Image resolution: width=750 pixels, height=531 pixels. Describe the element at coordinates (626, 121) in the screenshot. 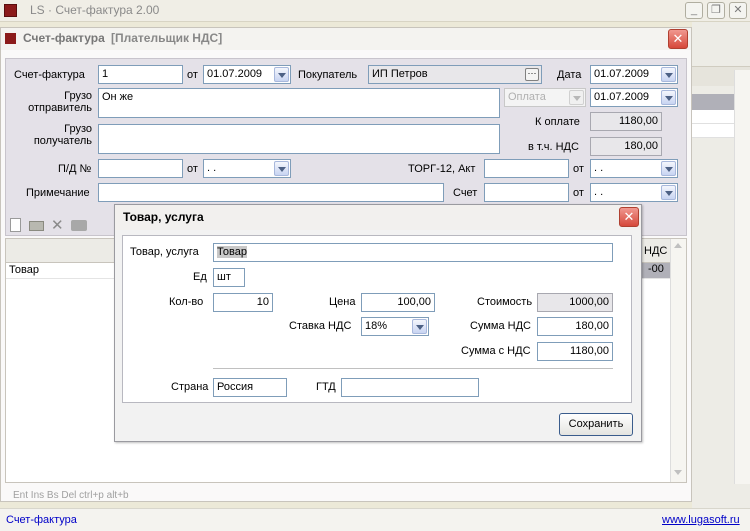

I see `to-pay-value: 1180,00` at that location.